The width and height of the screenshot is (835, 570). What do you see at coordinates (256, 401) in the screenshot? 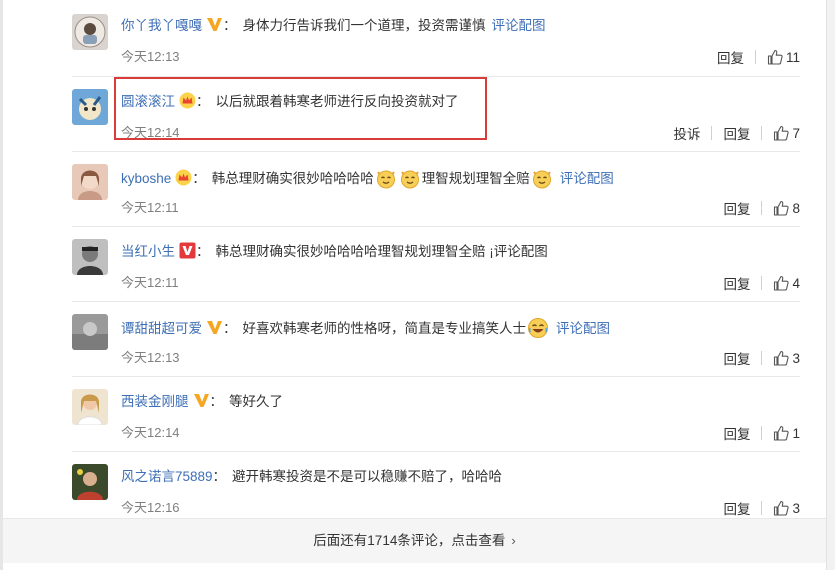
I see `comment-content: 等好久了` at bounding box center [256, 401].